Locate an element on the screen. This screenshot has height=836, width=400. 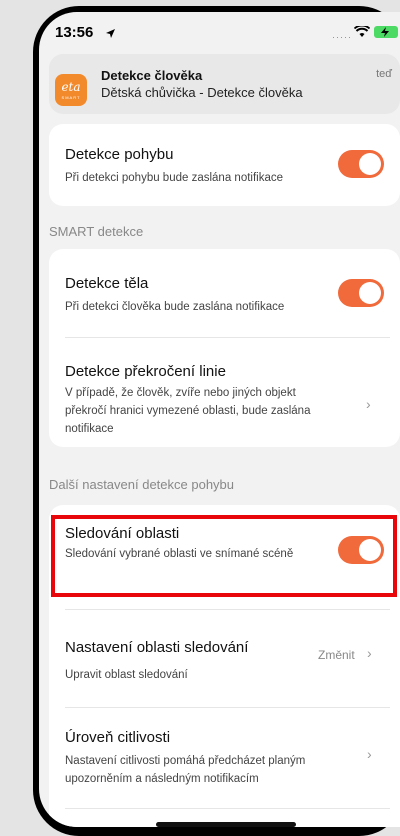
body-detection-toggle is located at coordinates (361, 293).